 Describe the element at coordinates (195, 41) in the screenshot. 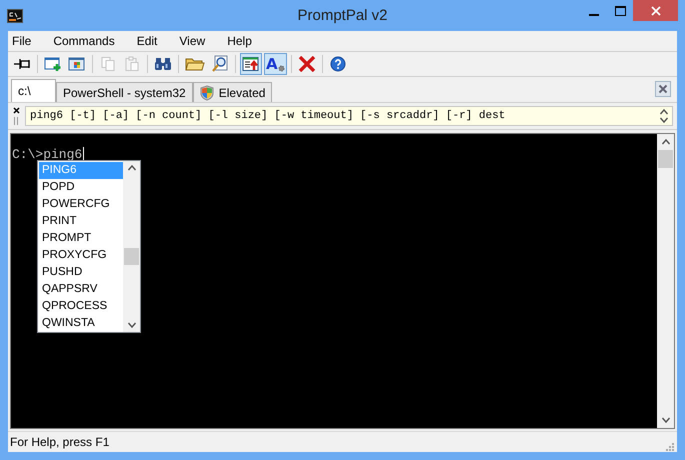

I see `menu-item: View` at that location.